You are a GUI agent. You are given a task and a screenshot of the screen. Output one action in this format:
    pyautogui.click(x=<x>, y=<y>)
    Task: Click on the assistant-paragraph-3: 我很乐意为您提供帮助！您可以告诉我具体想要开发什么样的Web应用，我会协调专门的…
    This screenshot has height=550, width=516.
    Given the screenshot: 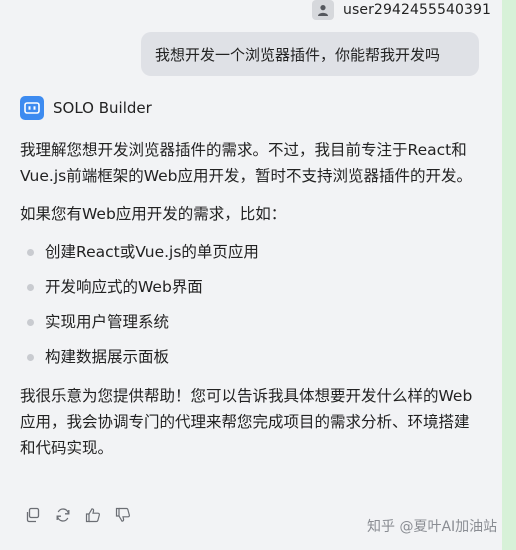 What is the action you would take?
    pyautogui.click(x=246, y=422)
    